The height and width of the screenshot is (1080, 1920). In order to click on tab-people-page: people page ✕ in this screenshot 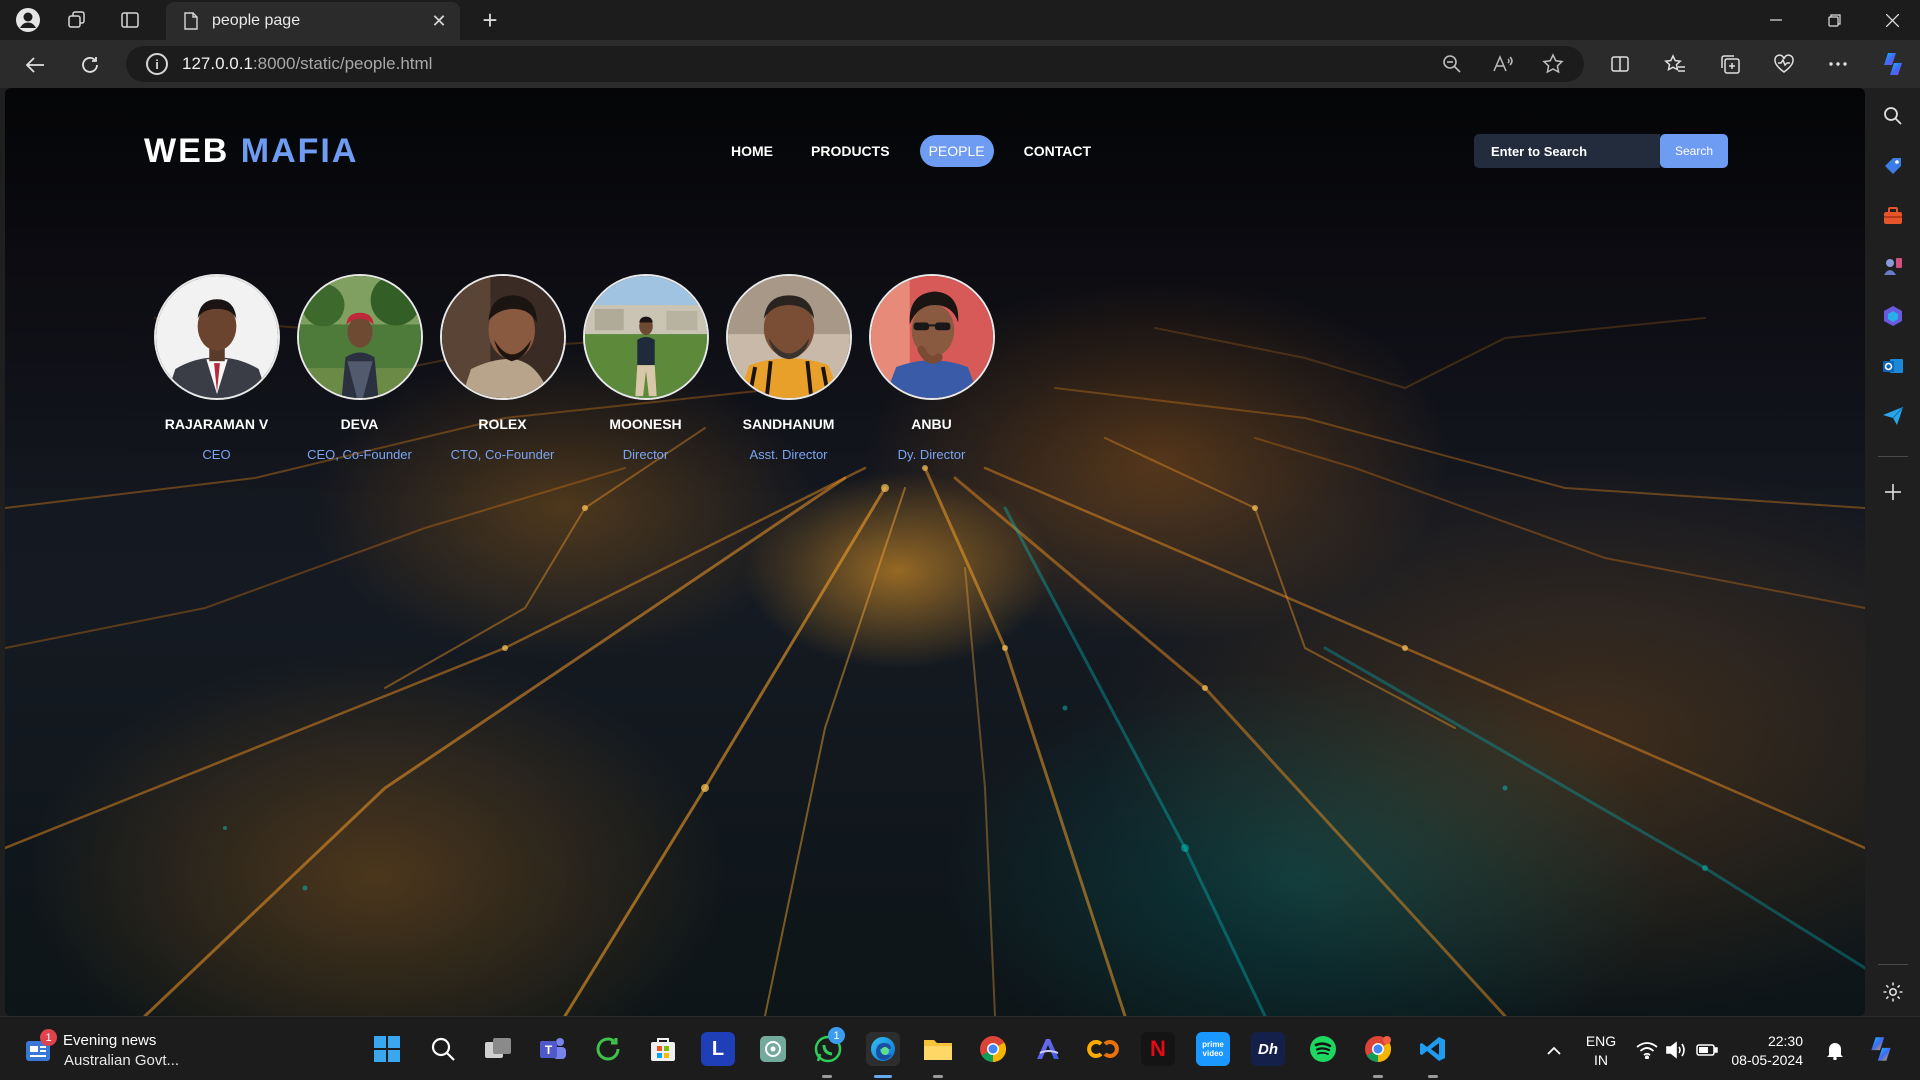, I will do `click(313, 21)`.